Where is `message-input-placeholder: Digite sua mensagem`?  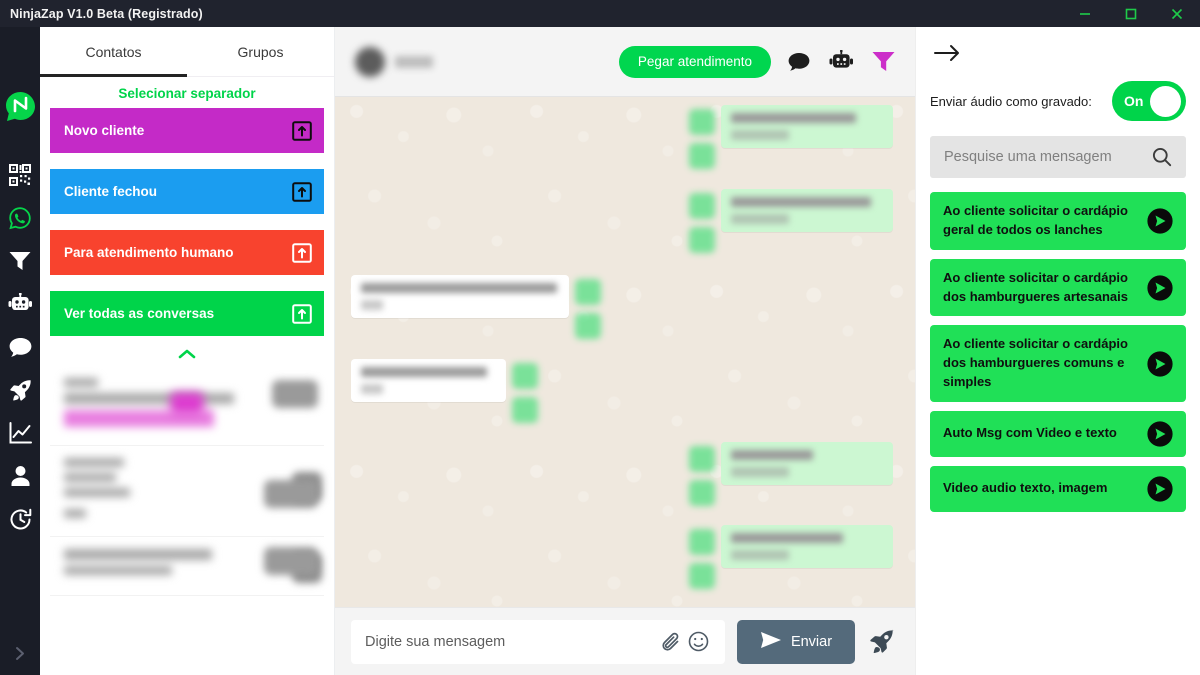
message-input-placeholder: Digite sua mensagem is located at coordinates (512, 642).